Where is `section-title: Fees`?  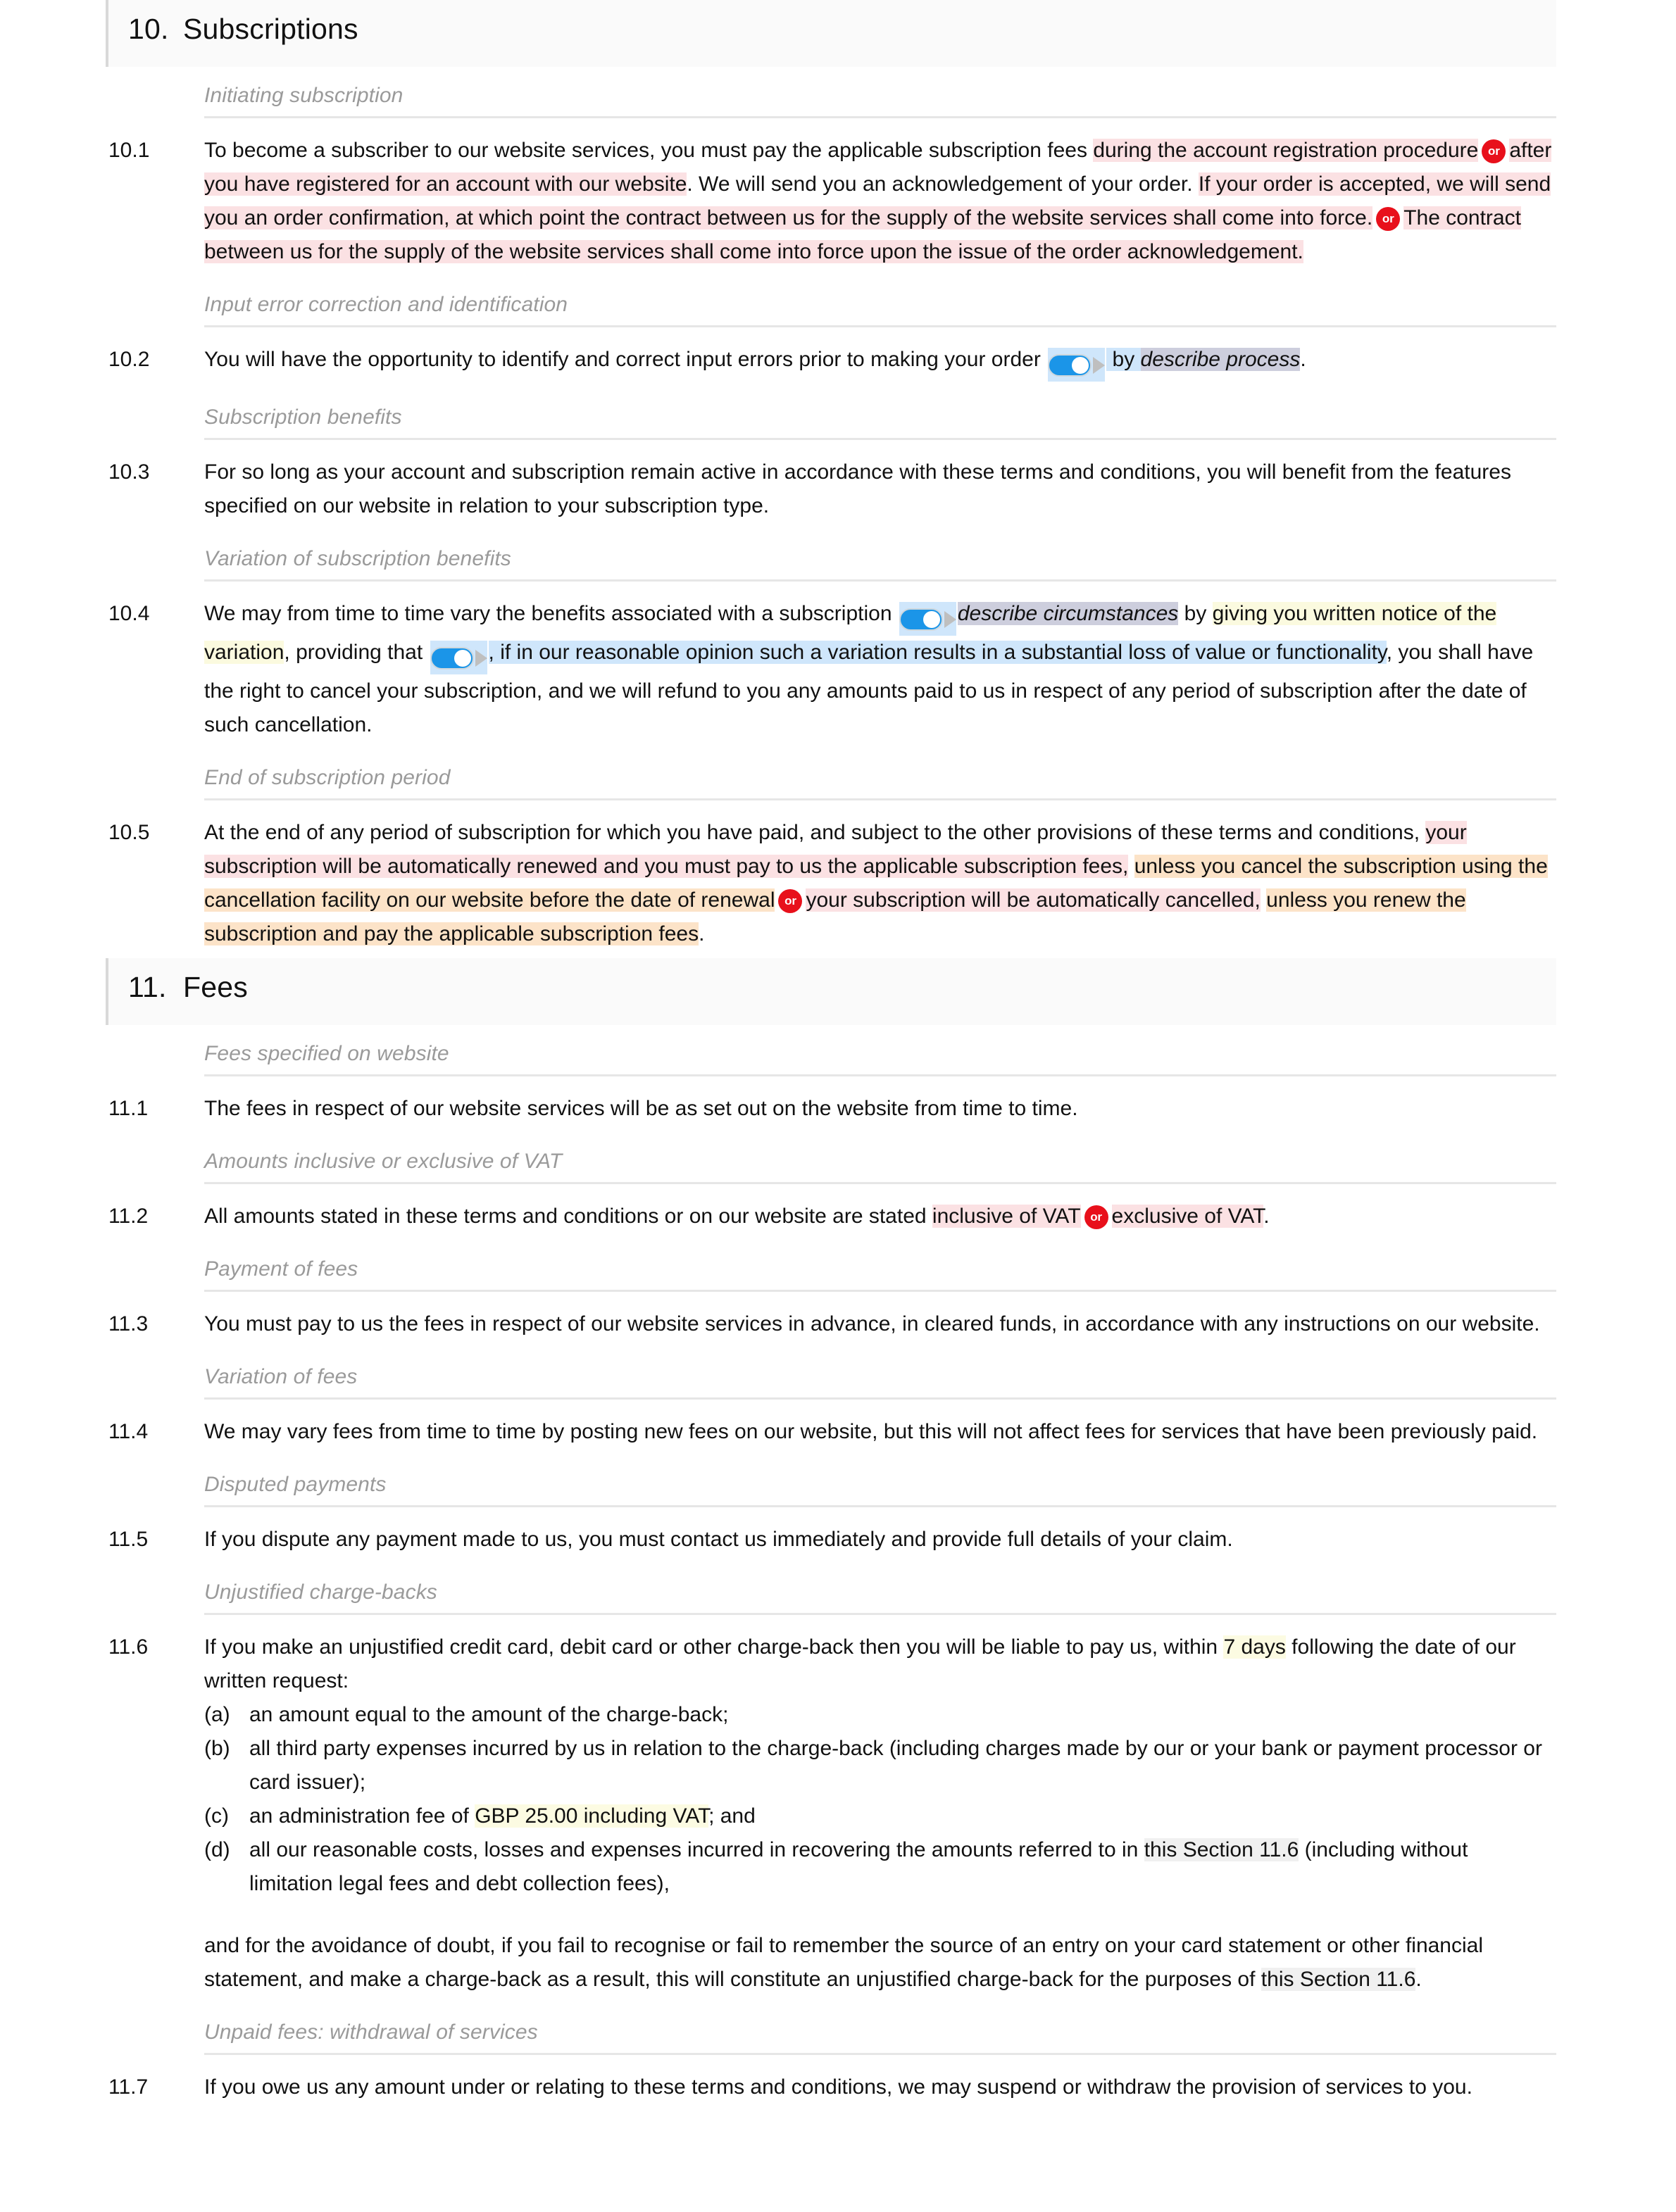 section-title: Fees is located at coordinates (216, 987).